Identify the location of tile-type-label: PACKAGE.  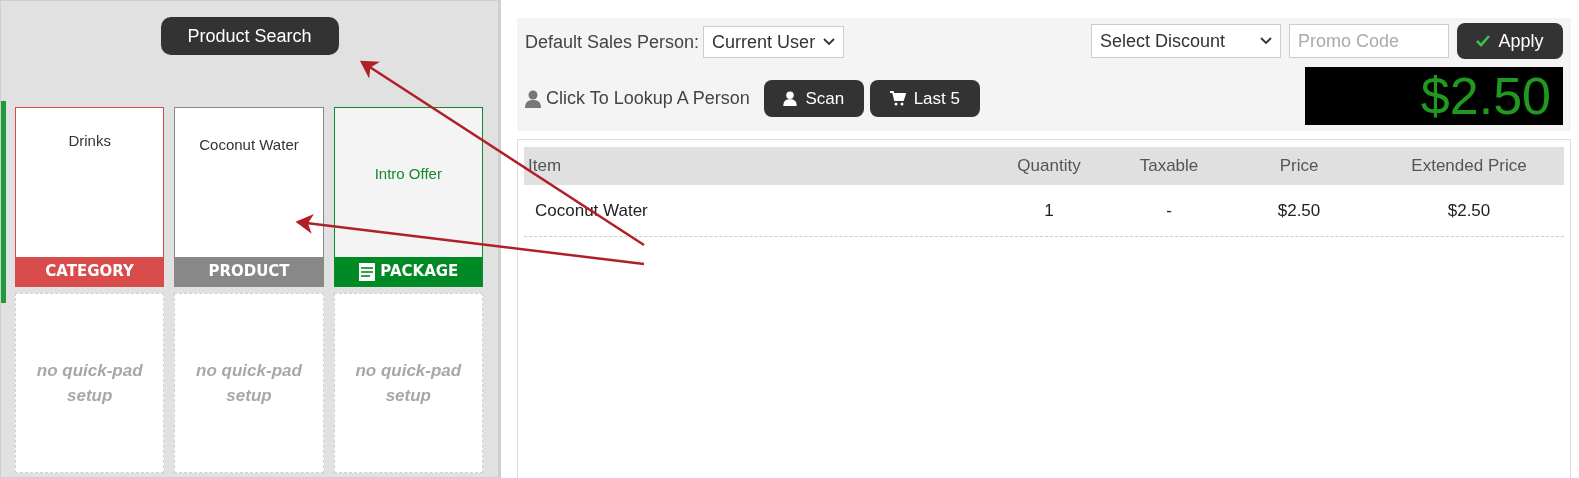
(419, 272).